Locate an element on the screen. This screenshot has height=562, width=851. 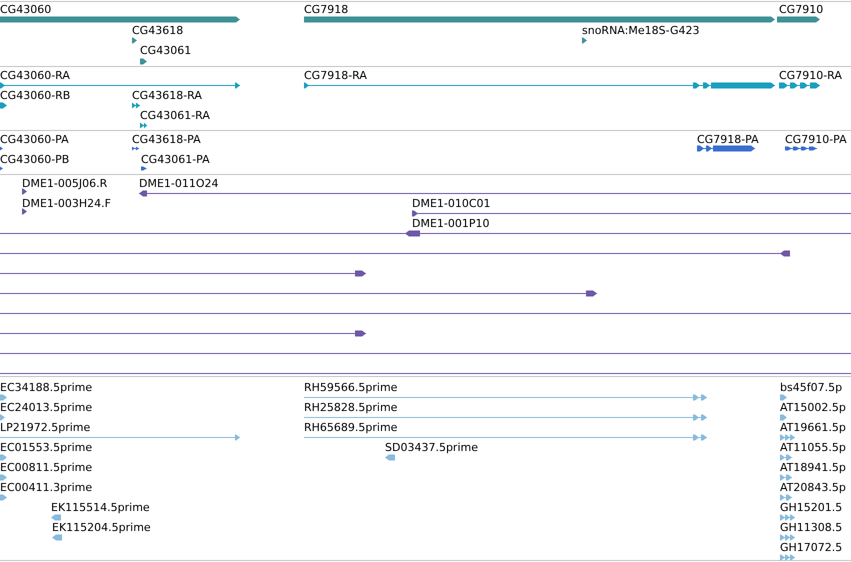
feature-label: GH11308.5 is located at coordinates (811, 527).